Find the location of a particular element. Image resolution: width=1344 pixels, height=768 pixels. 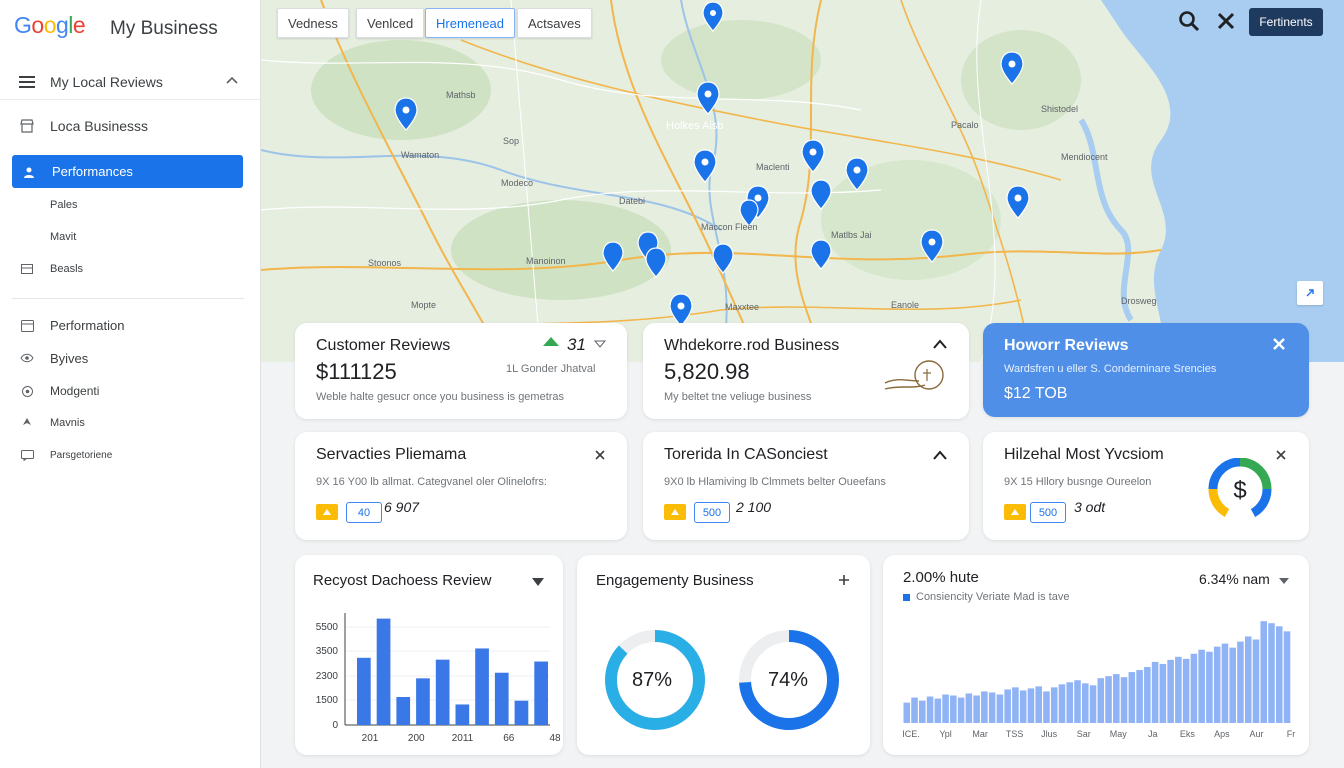

x-tick-label: Fr is located at coordinates (1291, 734).